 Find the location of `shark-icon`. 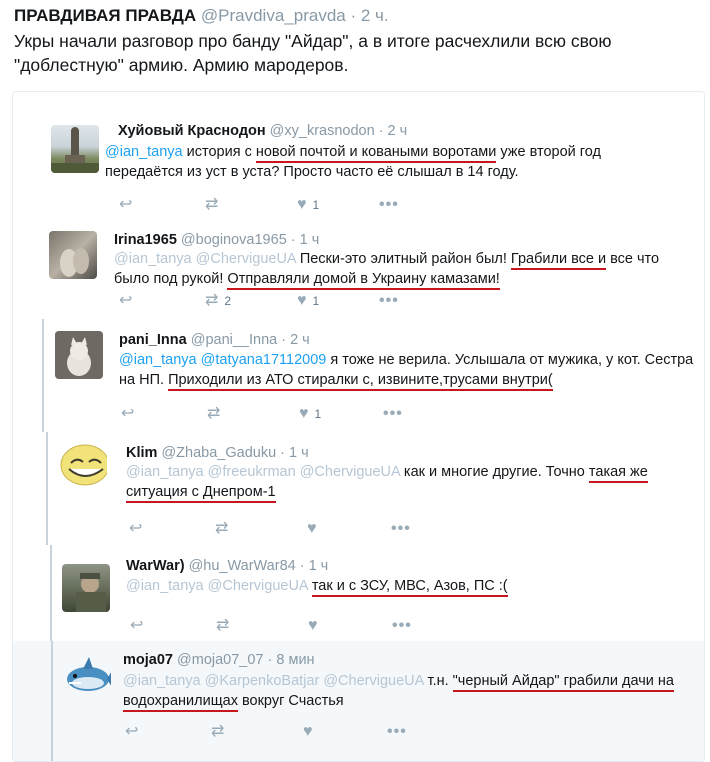

shark-icon is located at coordinates (89, 674).